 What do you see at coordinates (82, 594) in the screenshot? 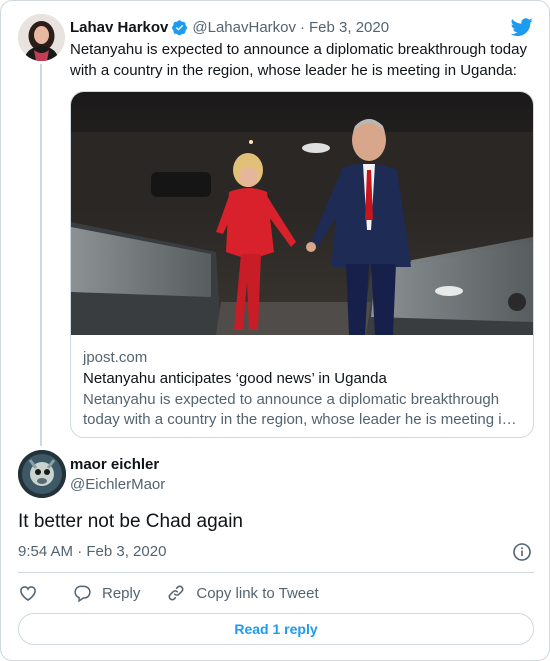
I see `speech-bubble-icon` at bounding box center [82, 594].